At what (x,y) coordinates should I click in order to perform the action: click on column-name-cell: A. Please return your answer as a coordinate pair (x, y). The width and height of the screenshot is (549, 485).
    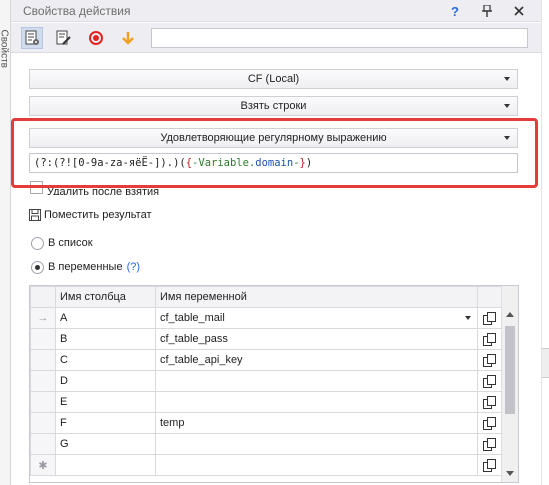
    Looking at the image, I should click on (105, 318).